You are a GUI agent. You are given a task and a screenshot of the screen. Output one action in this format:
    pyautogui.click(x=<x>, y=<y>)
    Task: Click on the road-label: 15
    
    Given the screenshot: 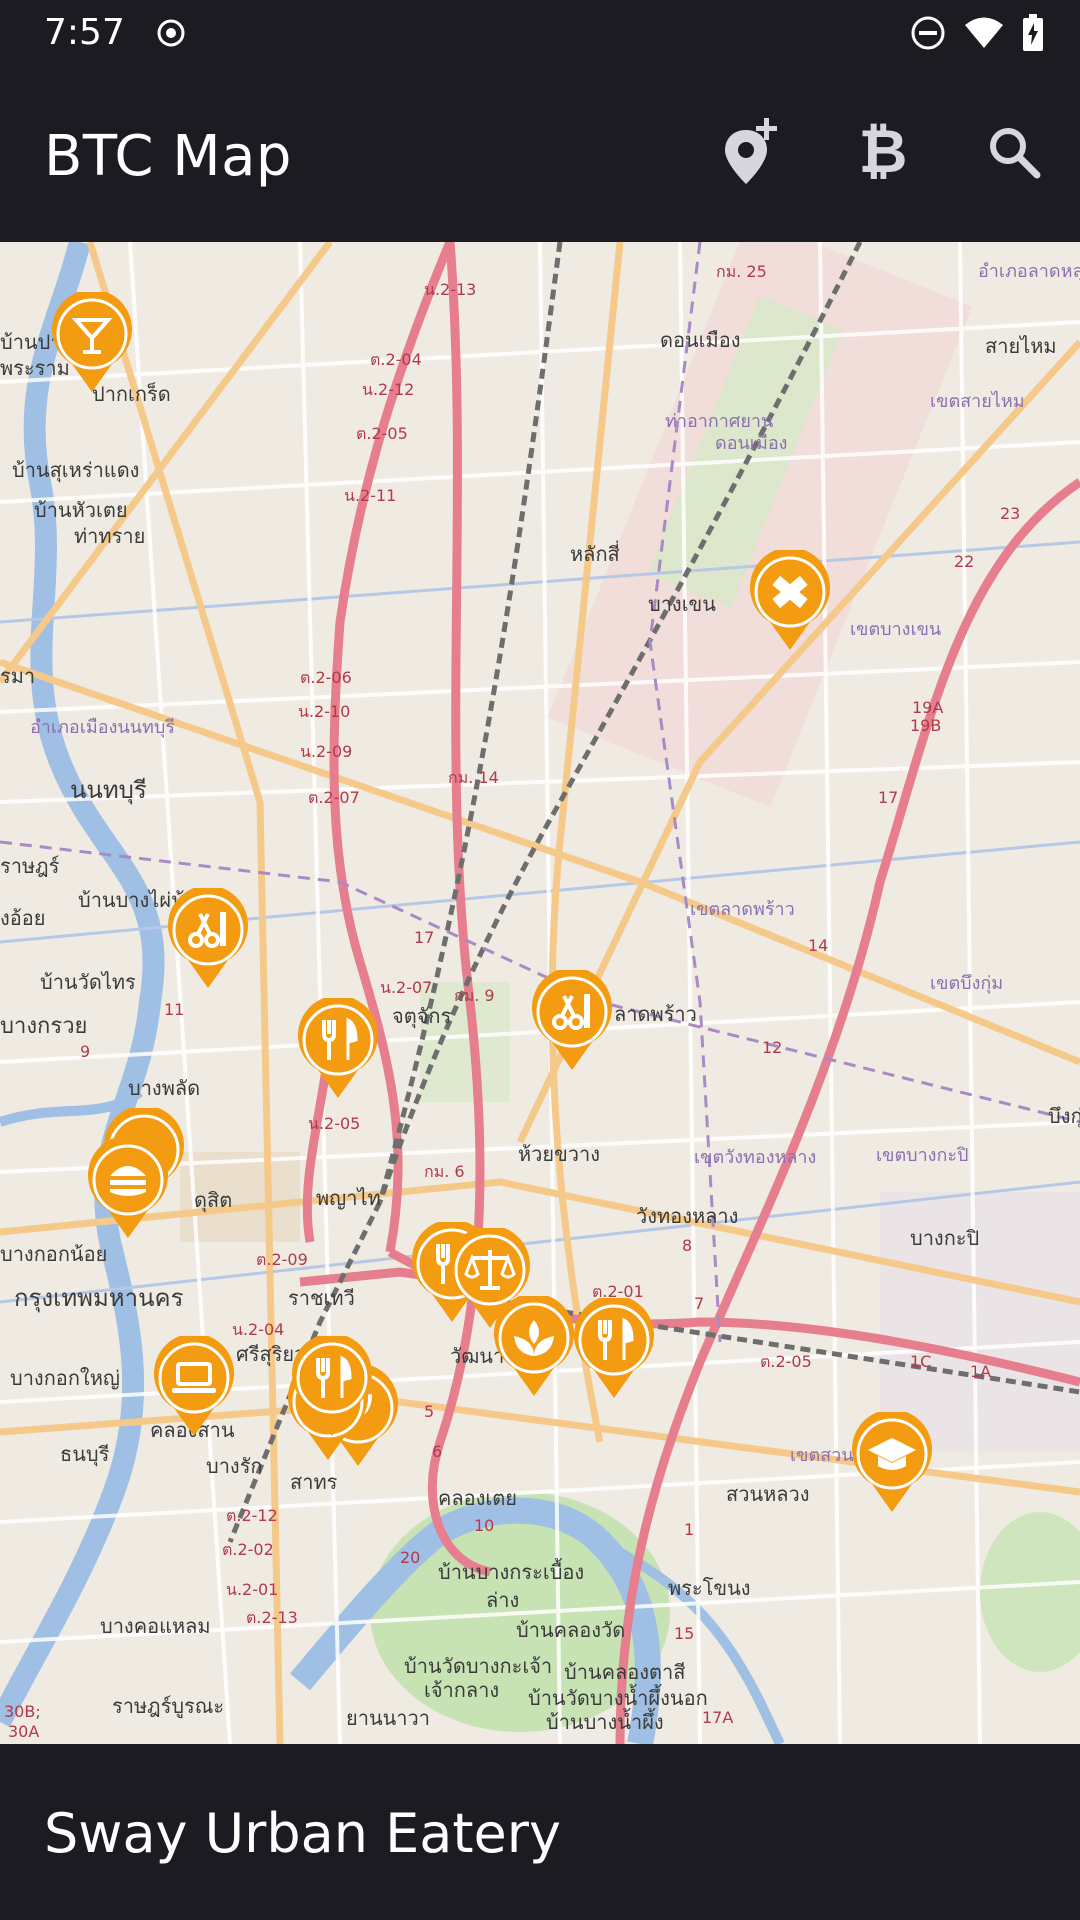 What is the action you would take?
    pyautogui.click(x=684, y=1633)
    